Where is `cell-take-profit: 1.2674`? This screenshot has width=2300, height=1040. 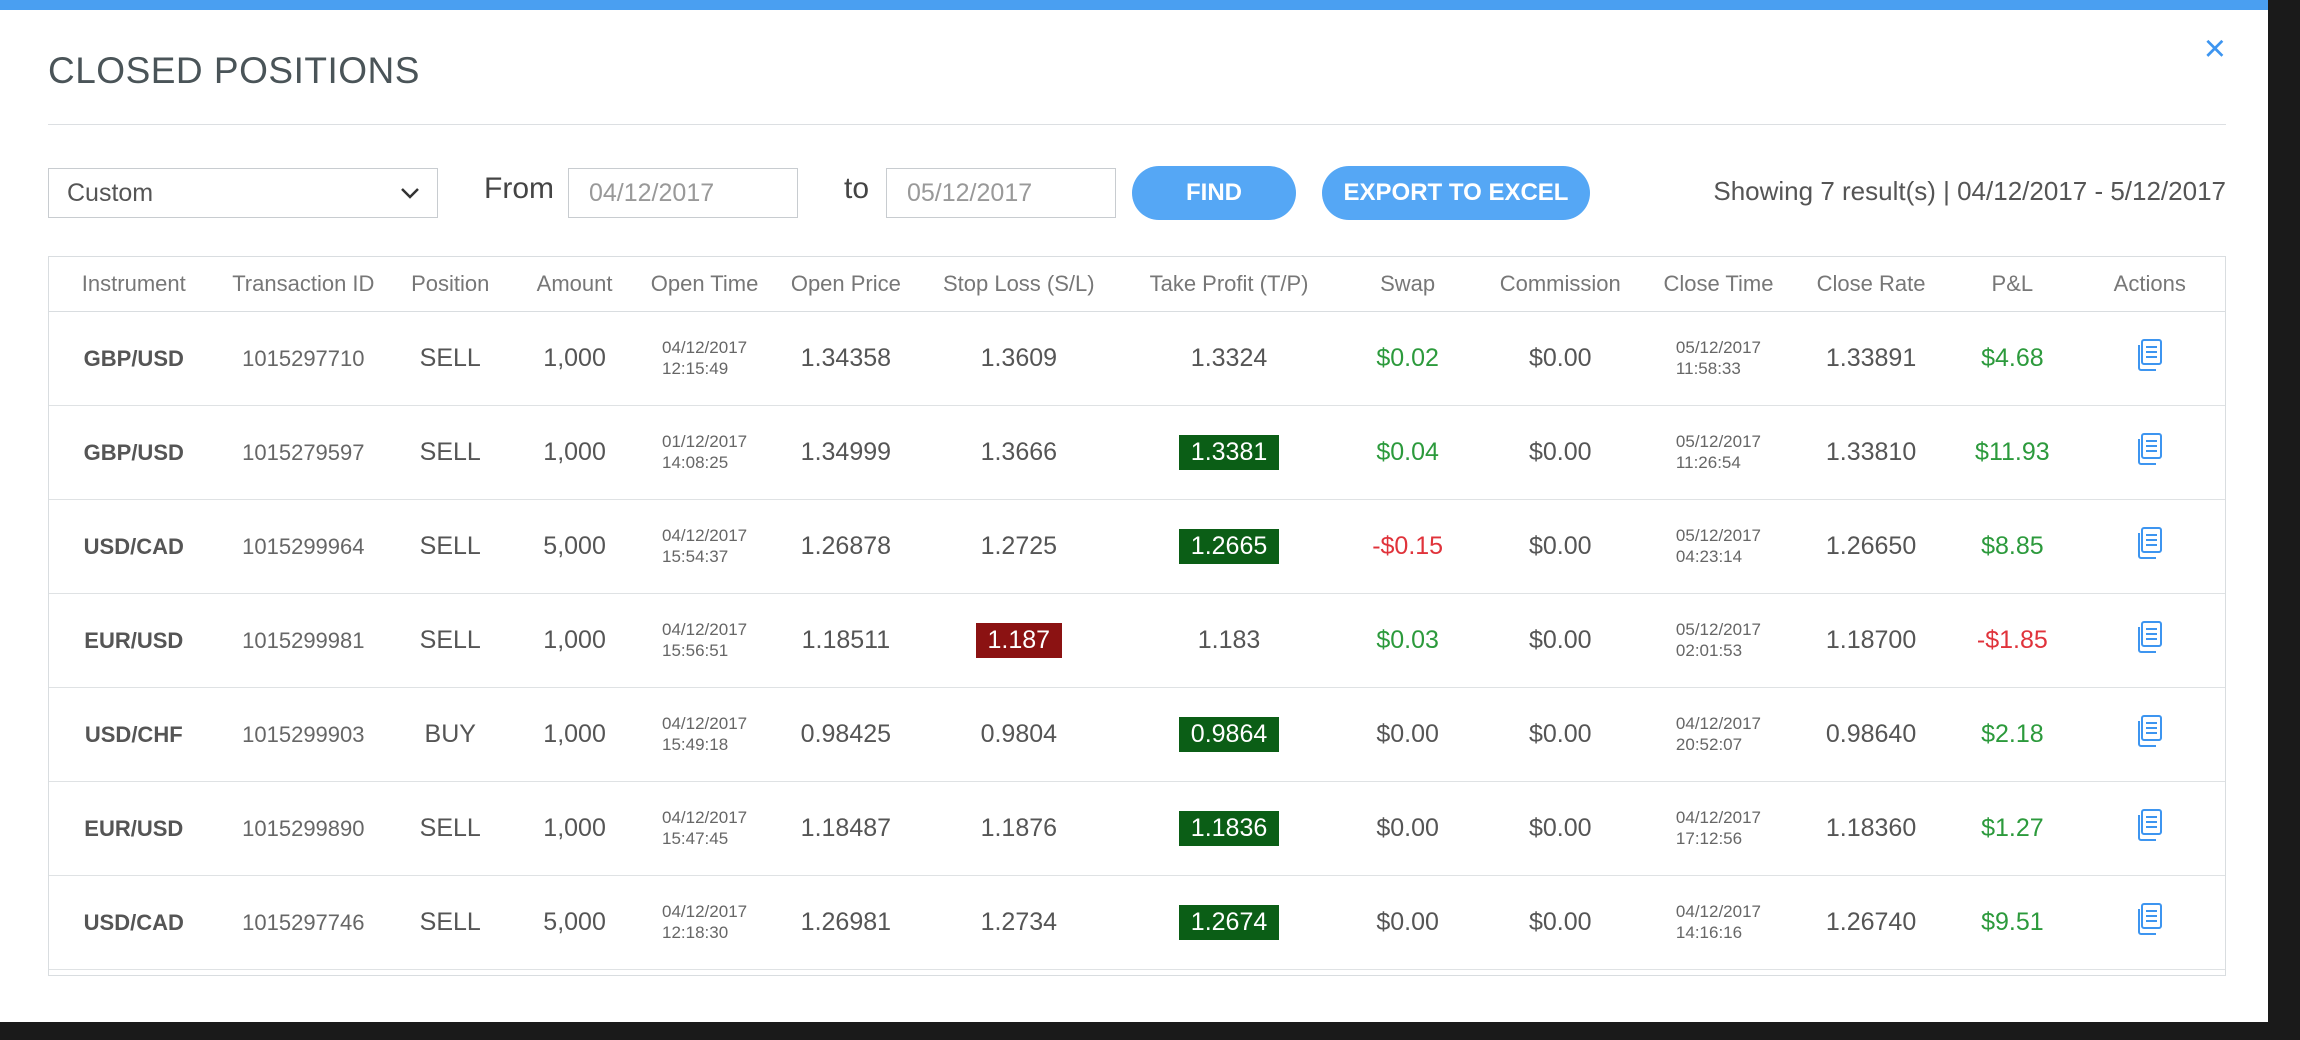 cell-take-profit: 1.2674 is located at coordinates (1229, 922).